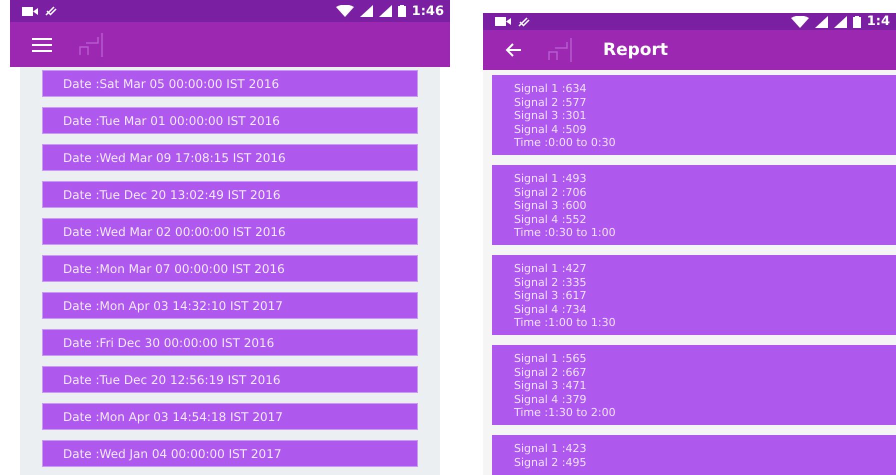  I want to click on report-line: Time :0:30 to 1:00, so click(565, 233).